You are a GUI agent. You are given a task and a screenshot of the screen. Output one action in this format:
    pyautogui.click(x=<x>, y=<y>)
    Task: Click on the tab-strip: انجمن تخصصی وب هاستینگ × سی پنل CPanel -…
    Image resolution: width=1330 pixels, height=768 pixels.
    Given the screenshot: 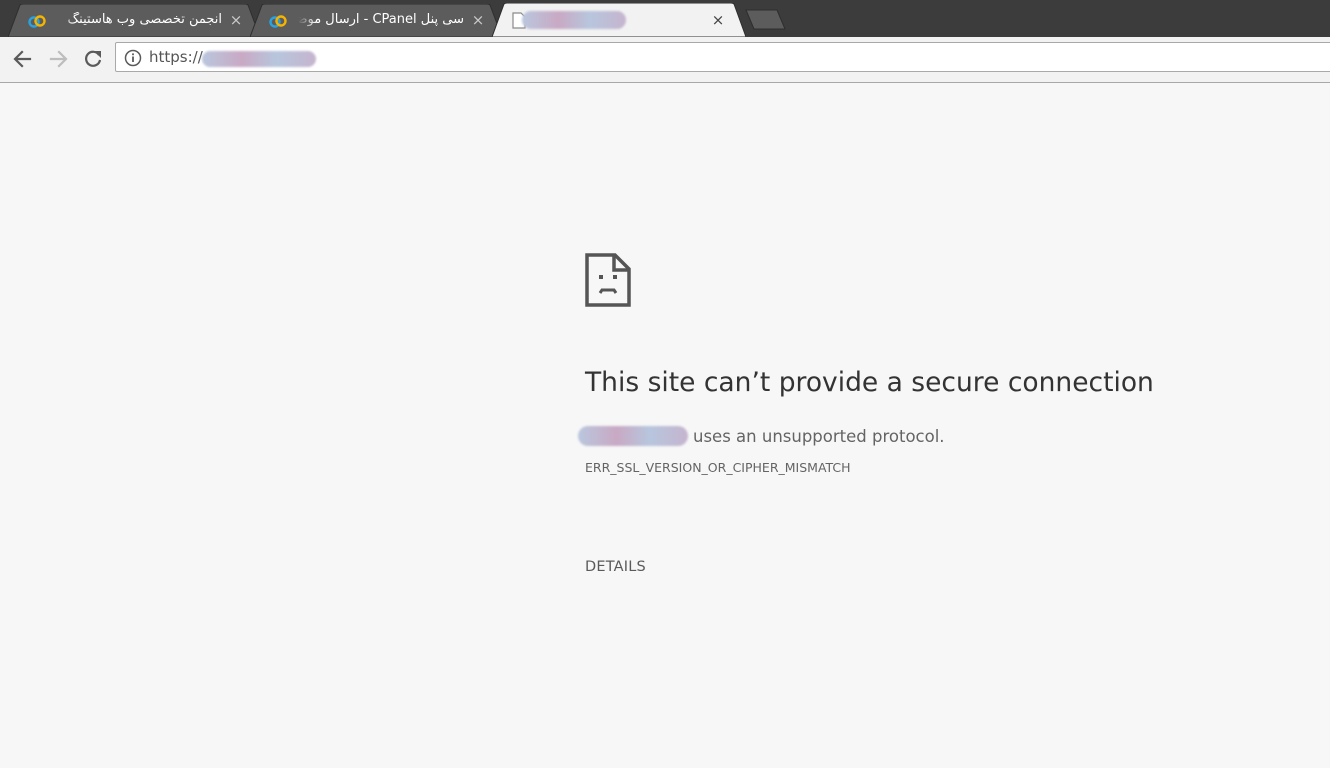 What is the action you would take?
    pyautogui.click(x=665, y=18)
    